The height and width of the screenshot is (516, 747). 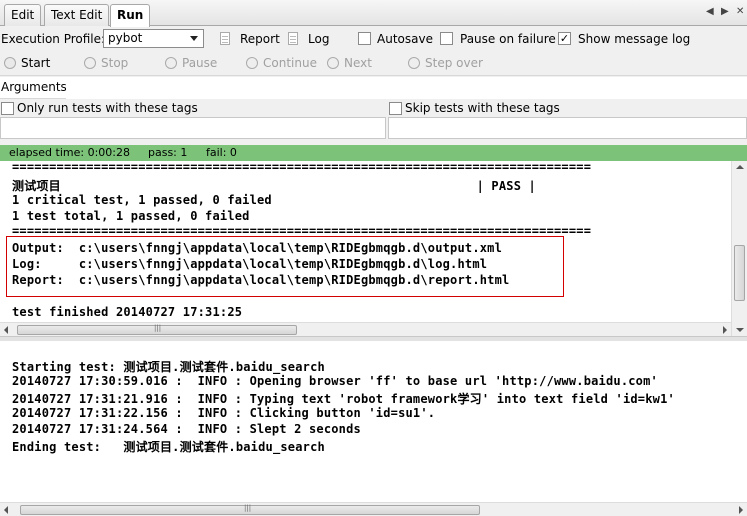 I want to click on chevron-down-icon, so click(x=194, y=38).